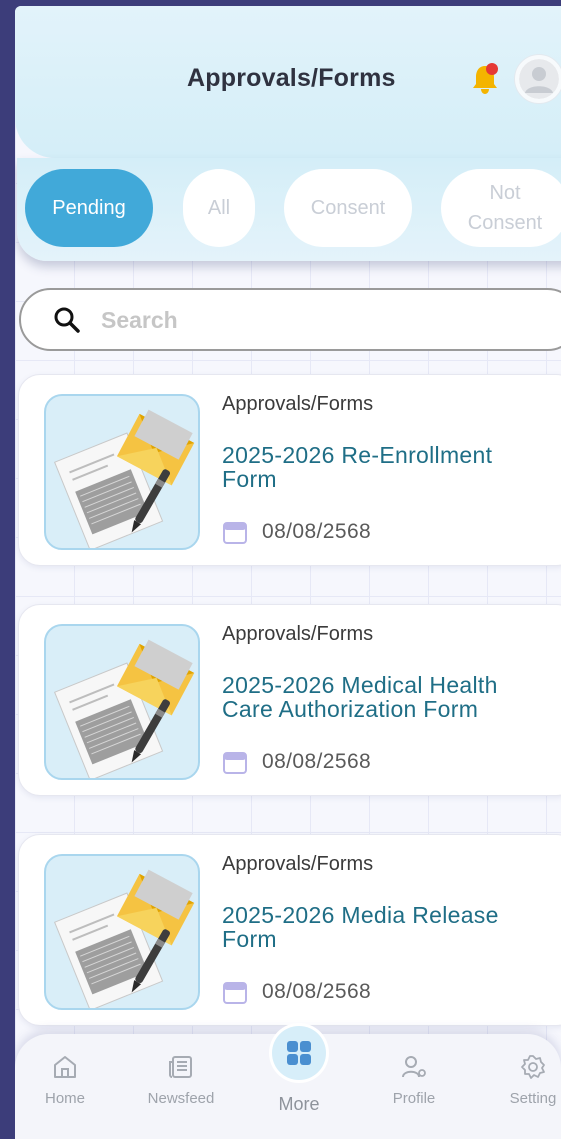 This screenshot has height=1139, width=561. I want to click on tab-not-consent: Not Consent, so click(501, 208).